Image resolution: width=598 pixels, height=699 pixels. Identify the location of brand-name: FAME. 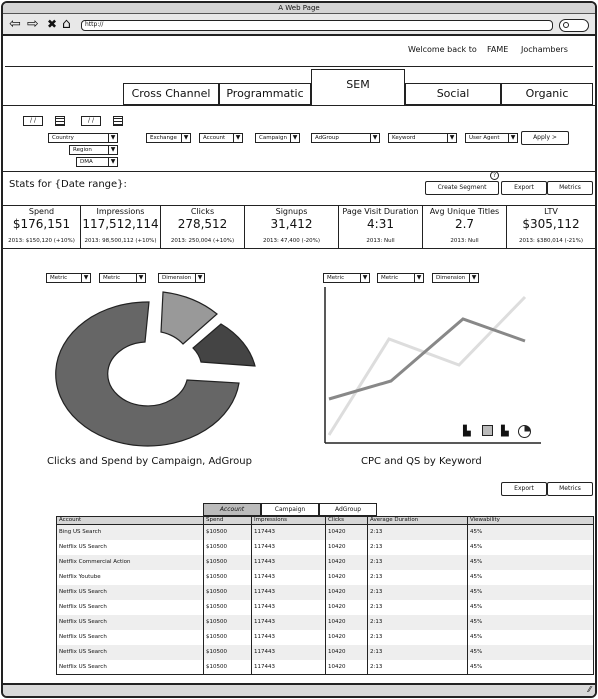
(498, 49).